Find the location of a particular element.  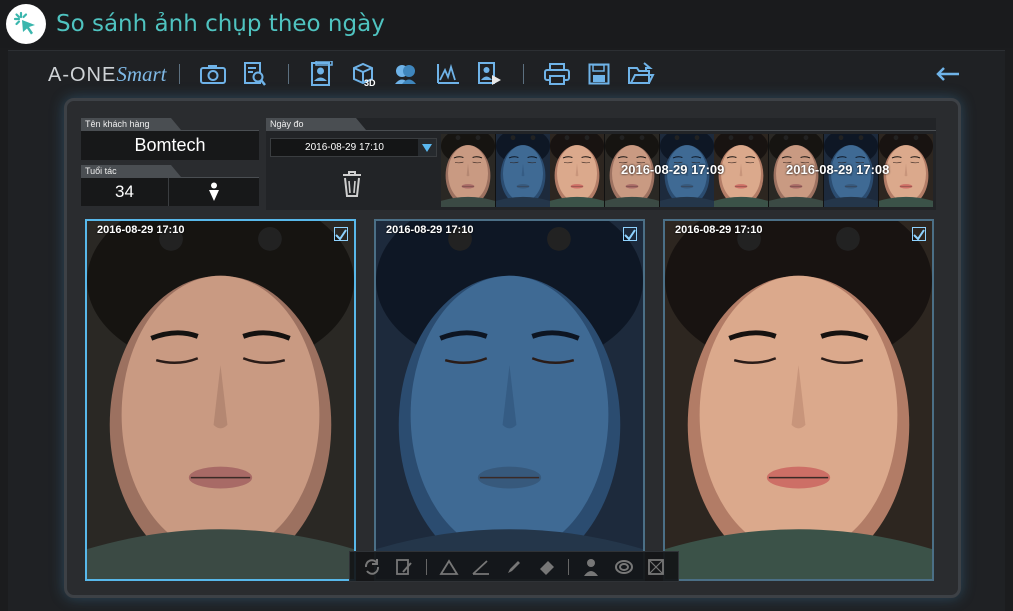

profile-face-icon is located at coordinates (406, 74).